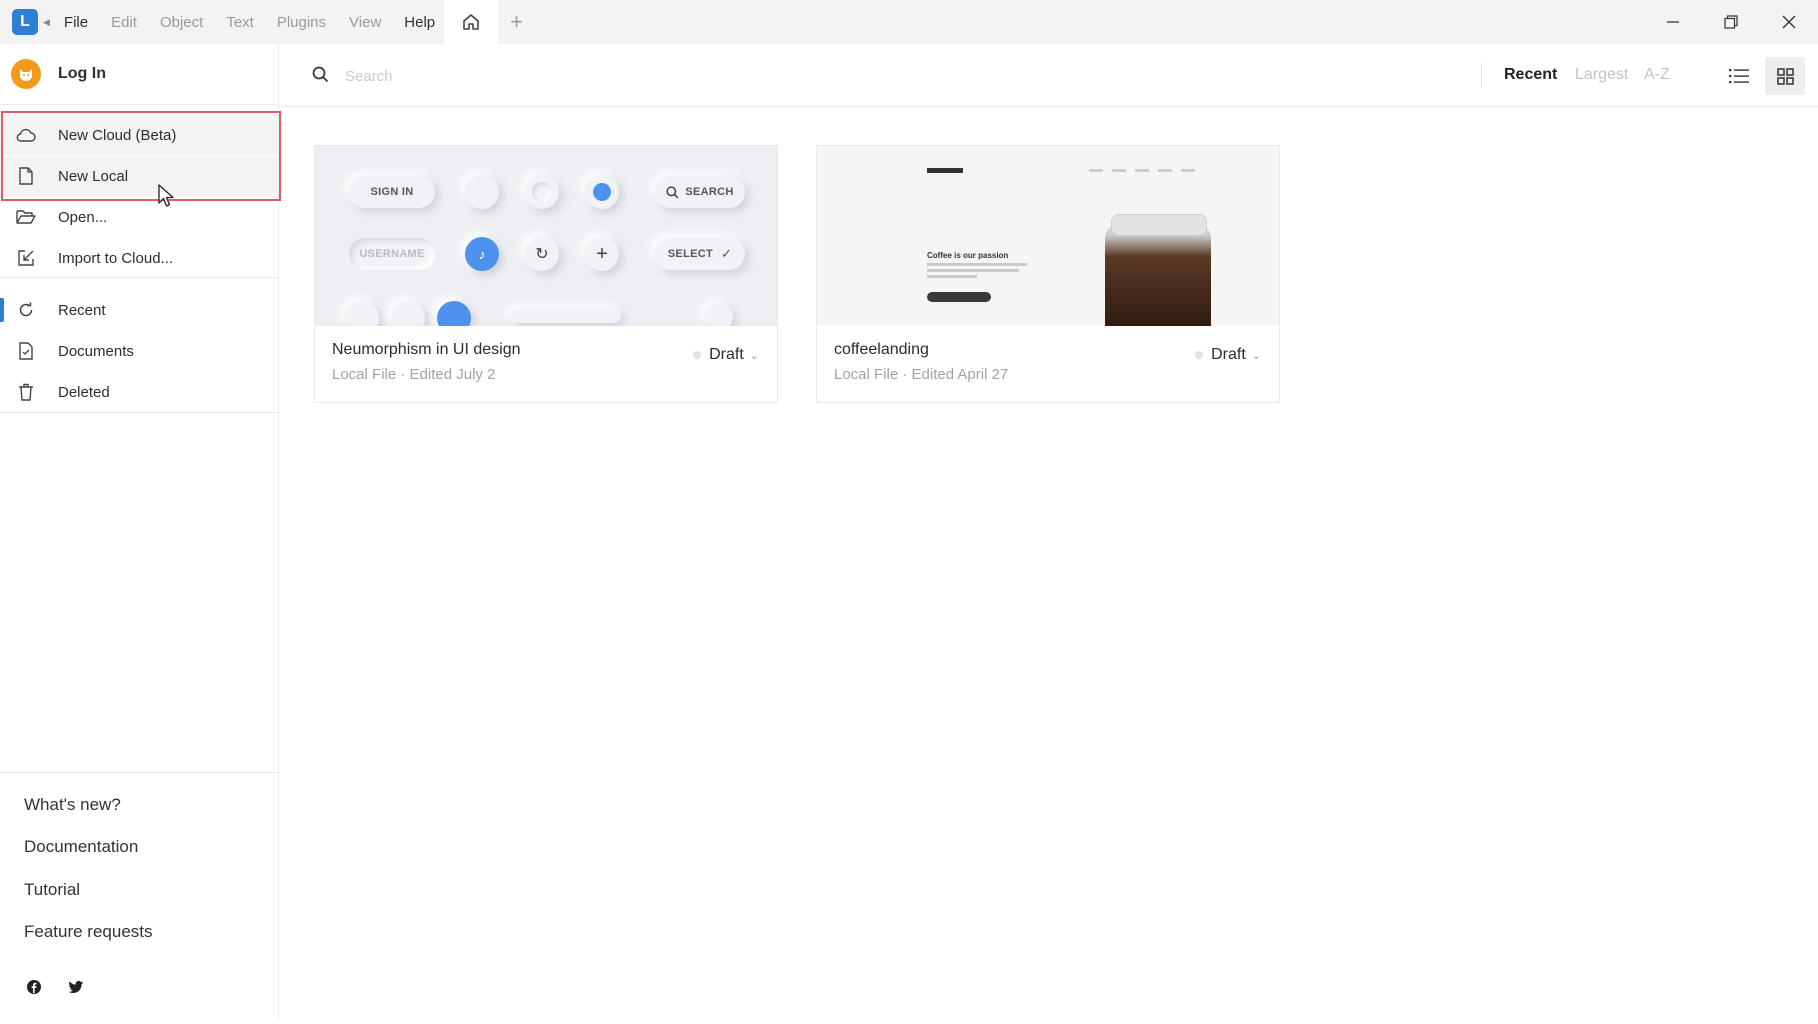  I want to click on preview-search-label: SEARCH, so click(709, 192).